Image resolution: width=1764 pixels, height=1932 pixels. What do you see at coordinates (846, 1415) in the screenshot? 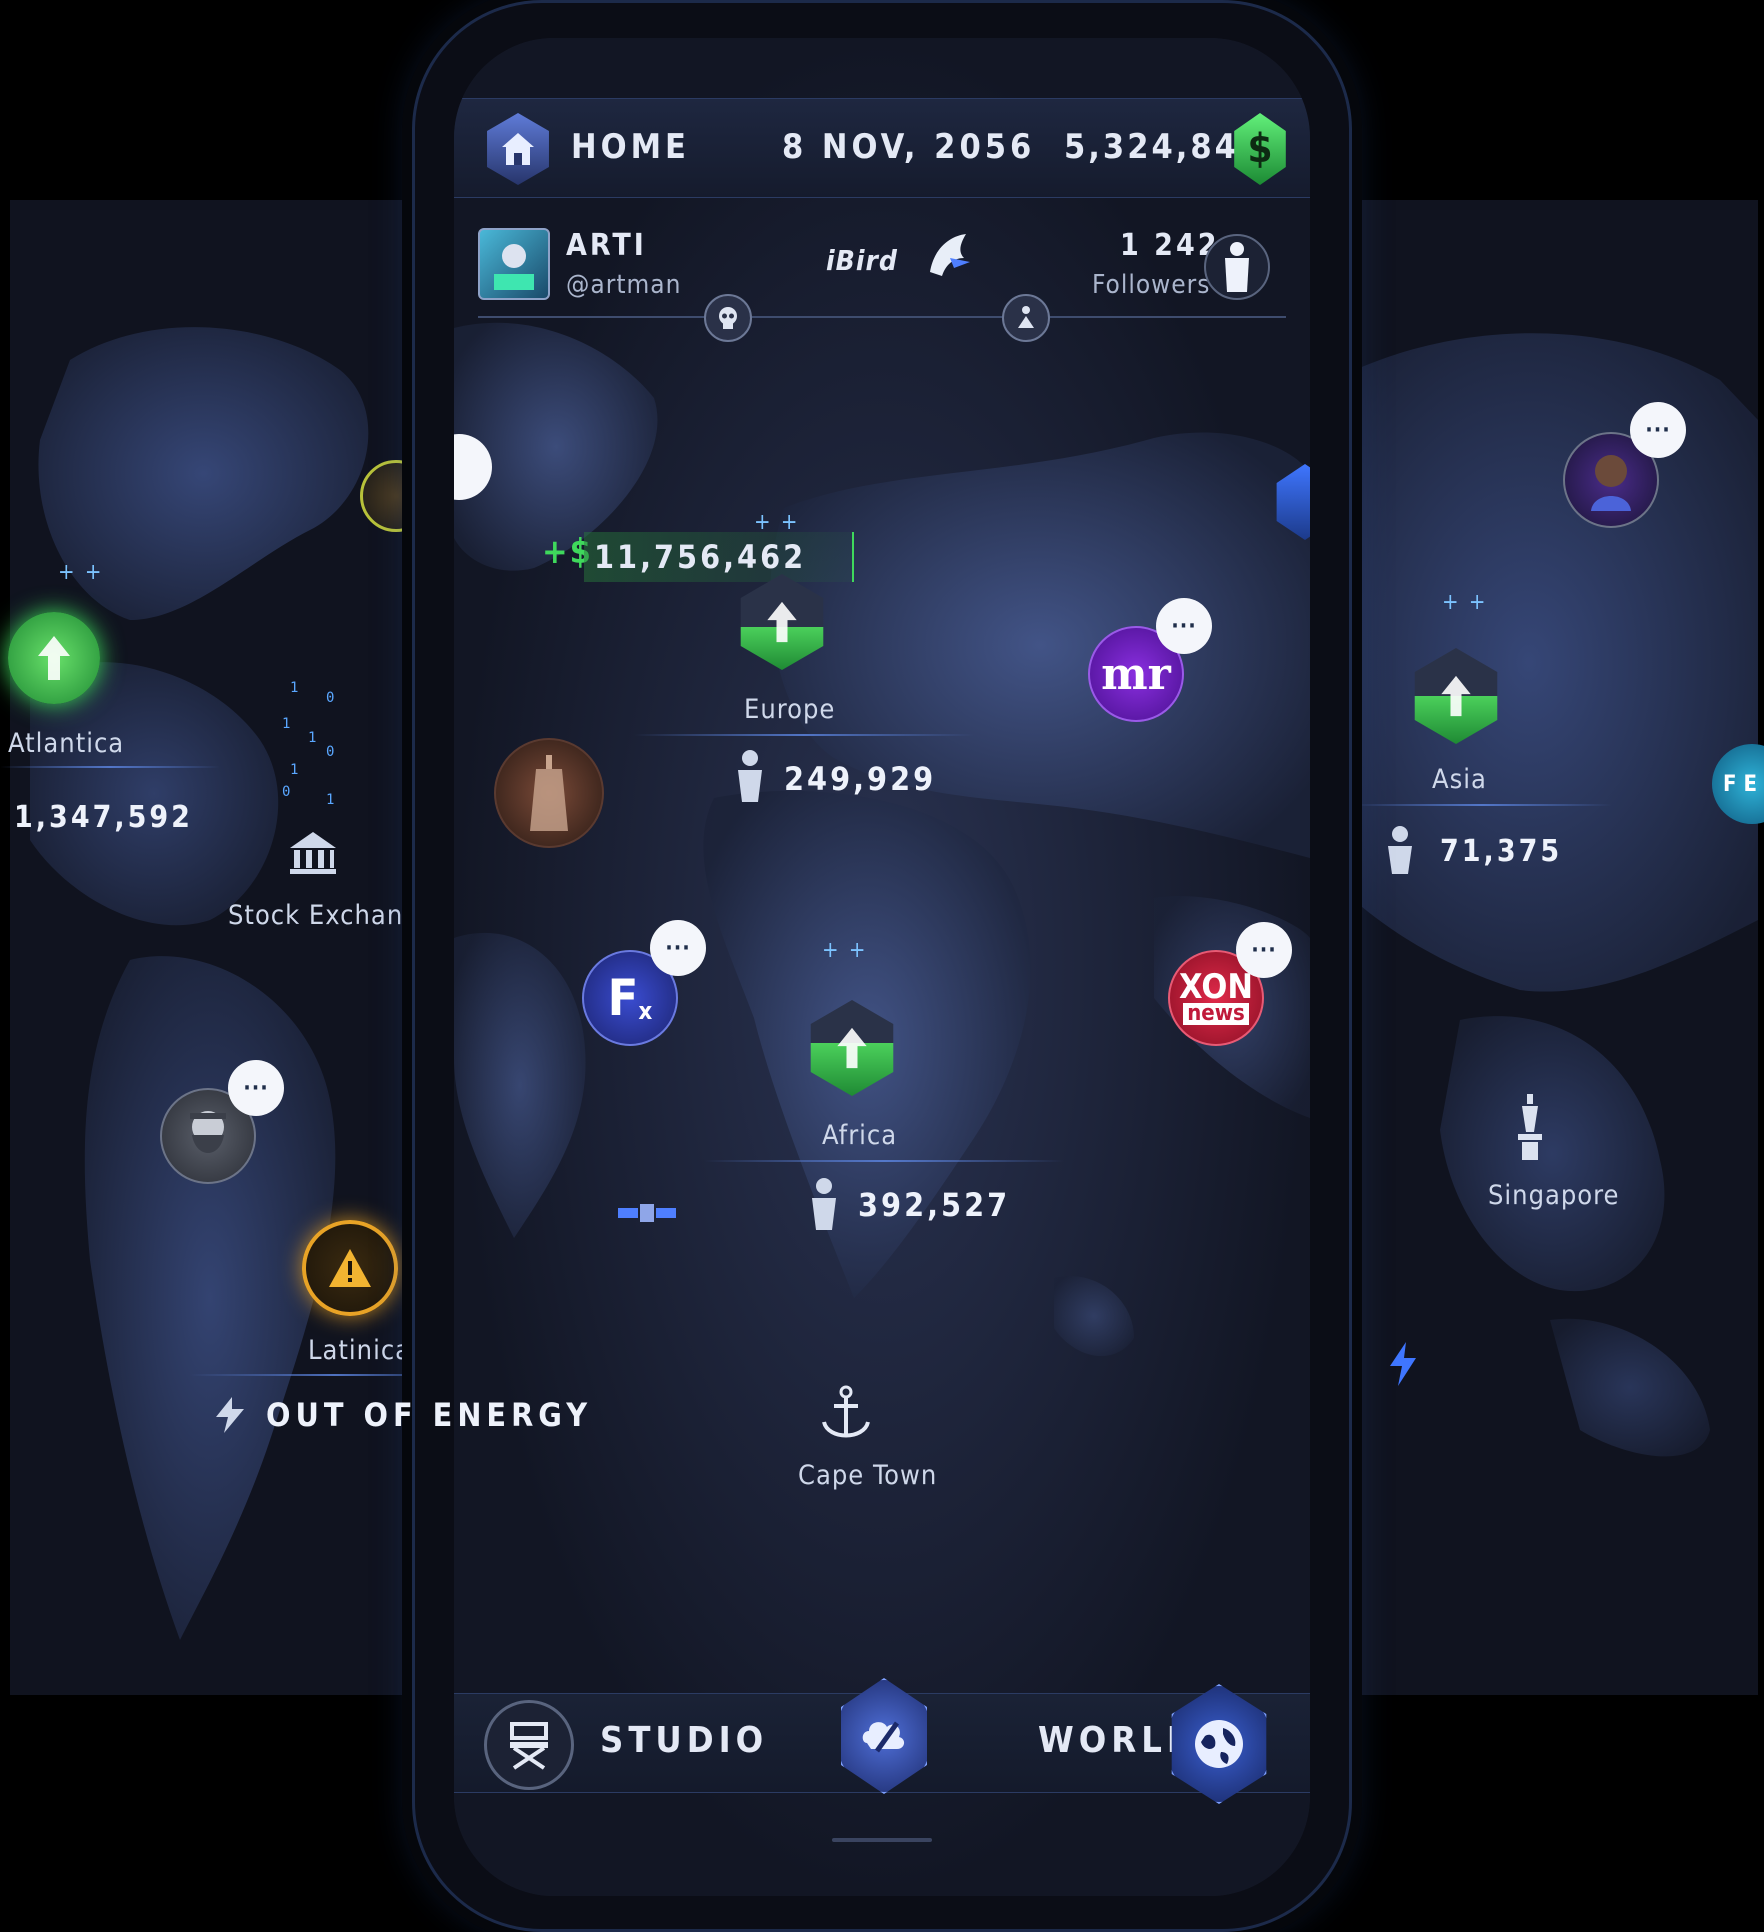
I see `anchor-icon` at bounding box center [846, 1415].